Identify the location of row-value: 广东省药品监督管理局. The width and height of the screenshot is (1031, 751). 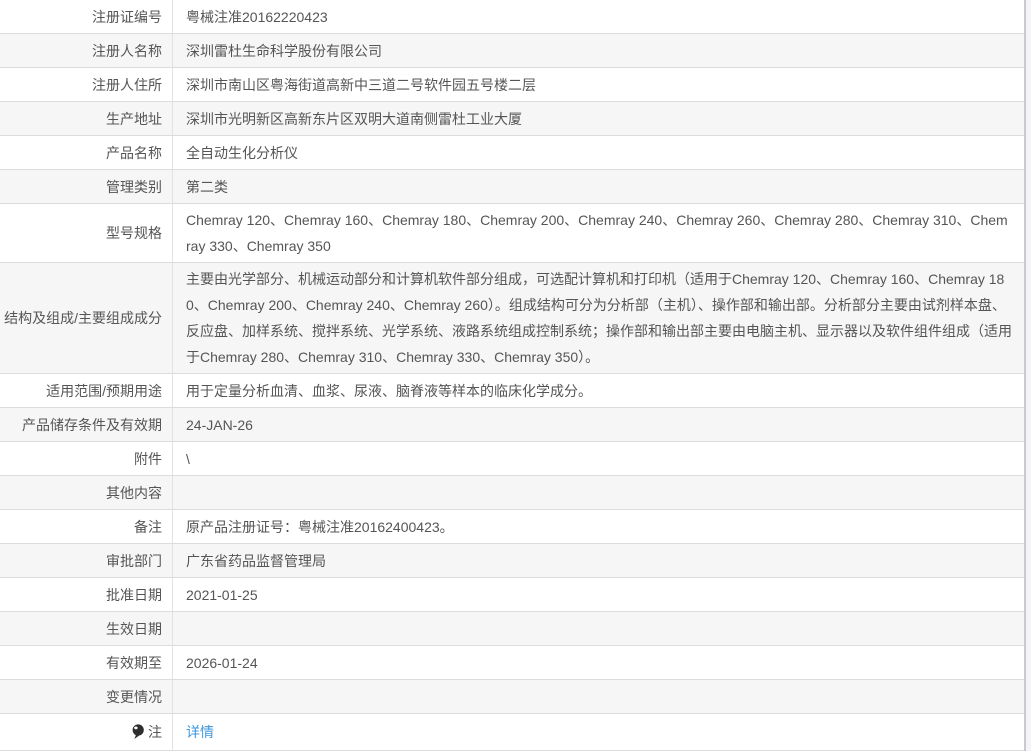
(256, 560).